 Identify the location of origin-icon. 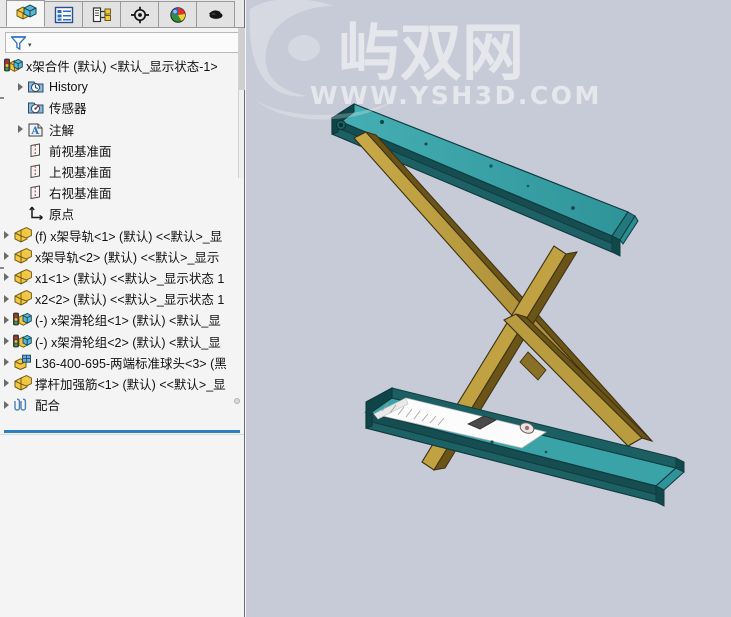
(36, 213).